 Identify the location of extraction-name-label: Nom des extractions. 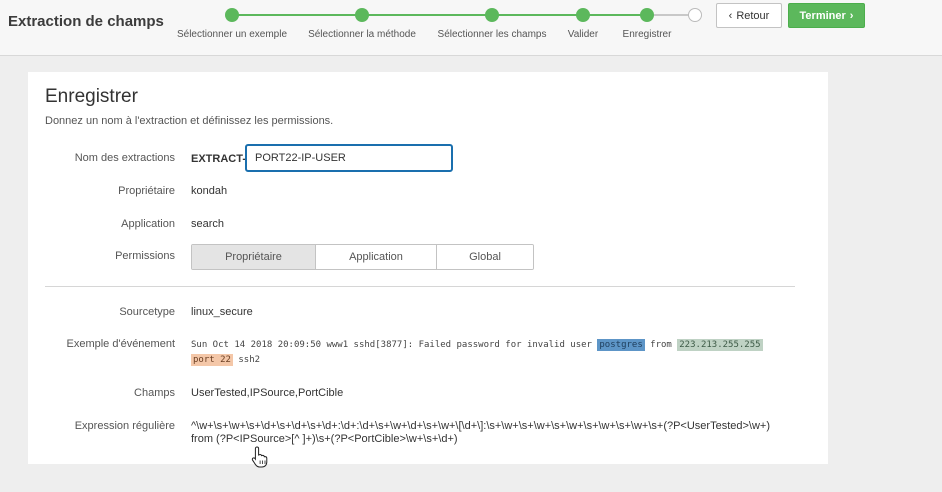
(124, 158).